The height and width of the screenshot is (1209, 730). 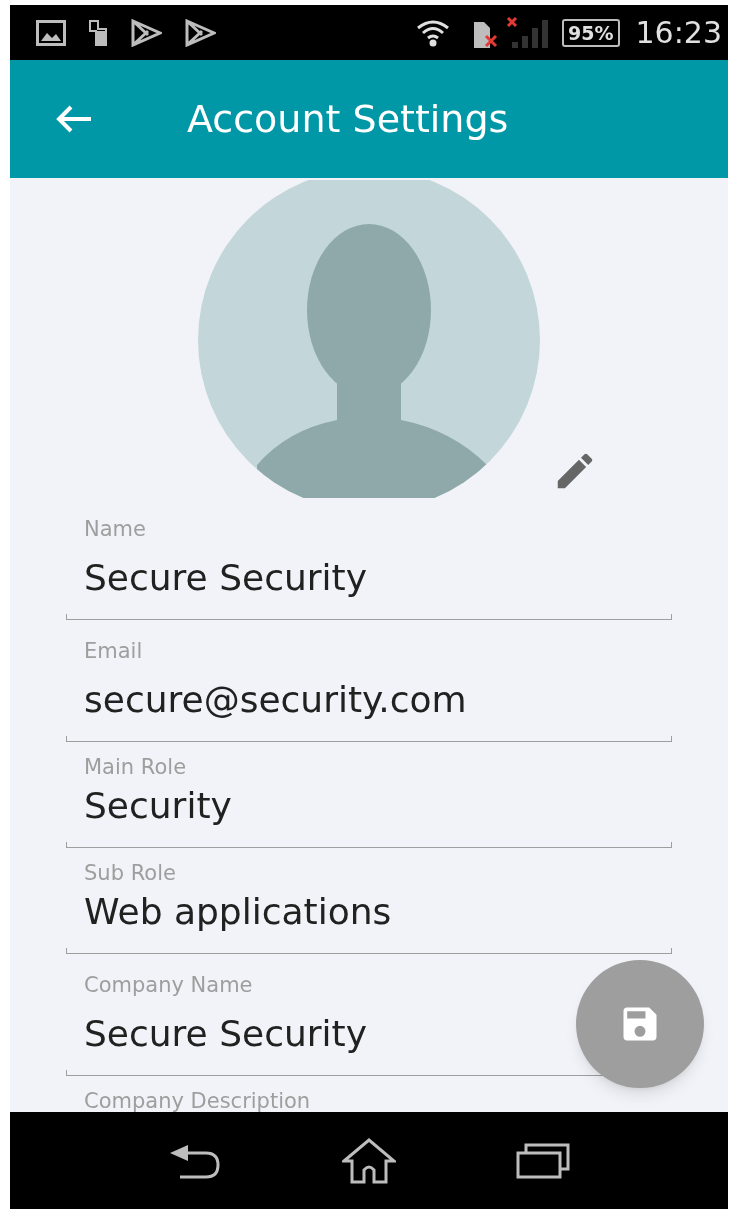 I want to click on field-label: Company Name, so click(x=168, y=985).